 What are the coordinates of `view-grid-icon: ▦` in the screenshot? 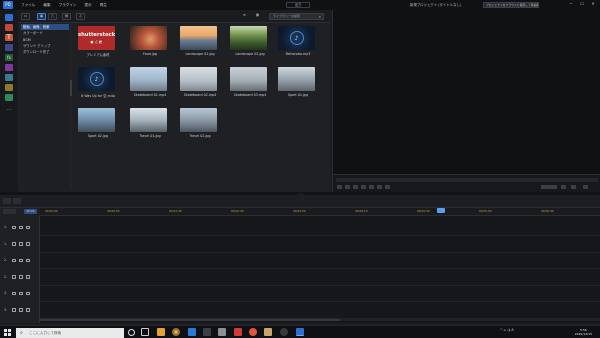 It's located at (257, 16).